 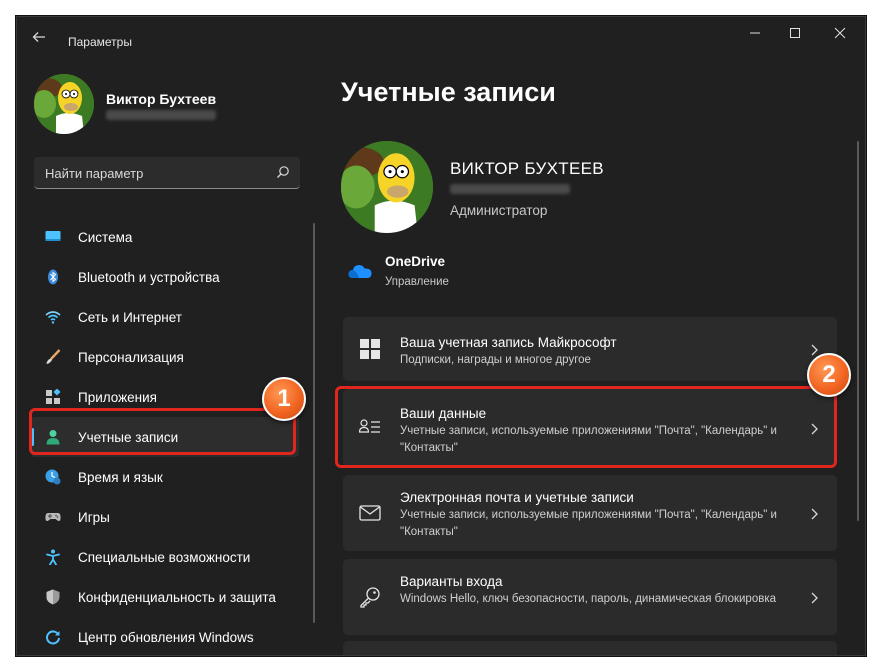 What do you see at coordinates (161, 115) in the screenshot?
I see `user-email-blurred` at bounding box center [161, 115].